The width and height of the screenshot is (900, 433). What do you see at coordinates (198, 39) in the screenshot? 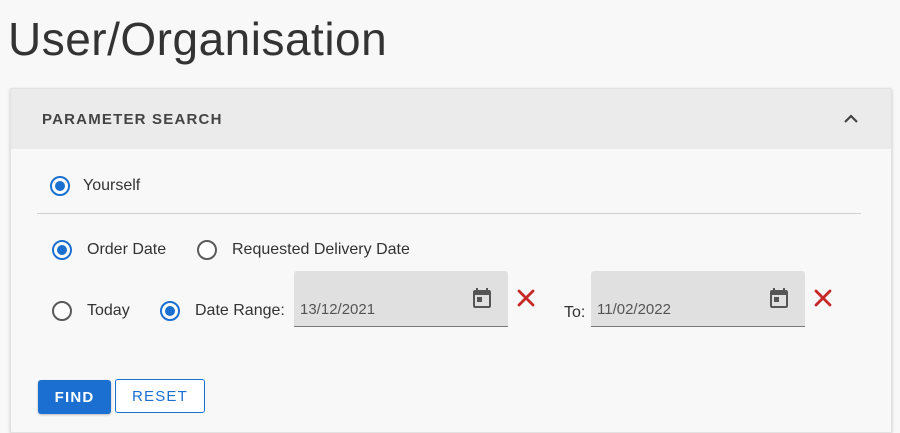
I see `page-title: User/Organisation` at bounding box center [198, 39].